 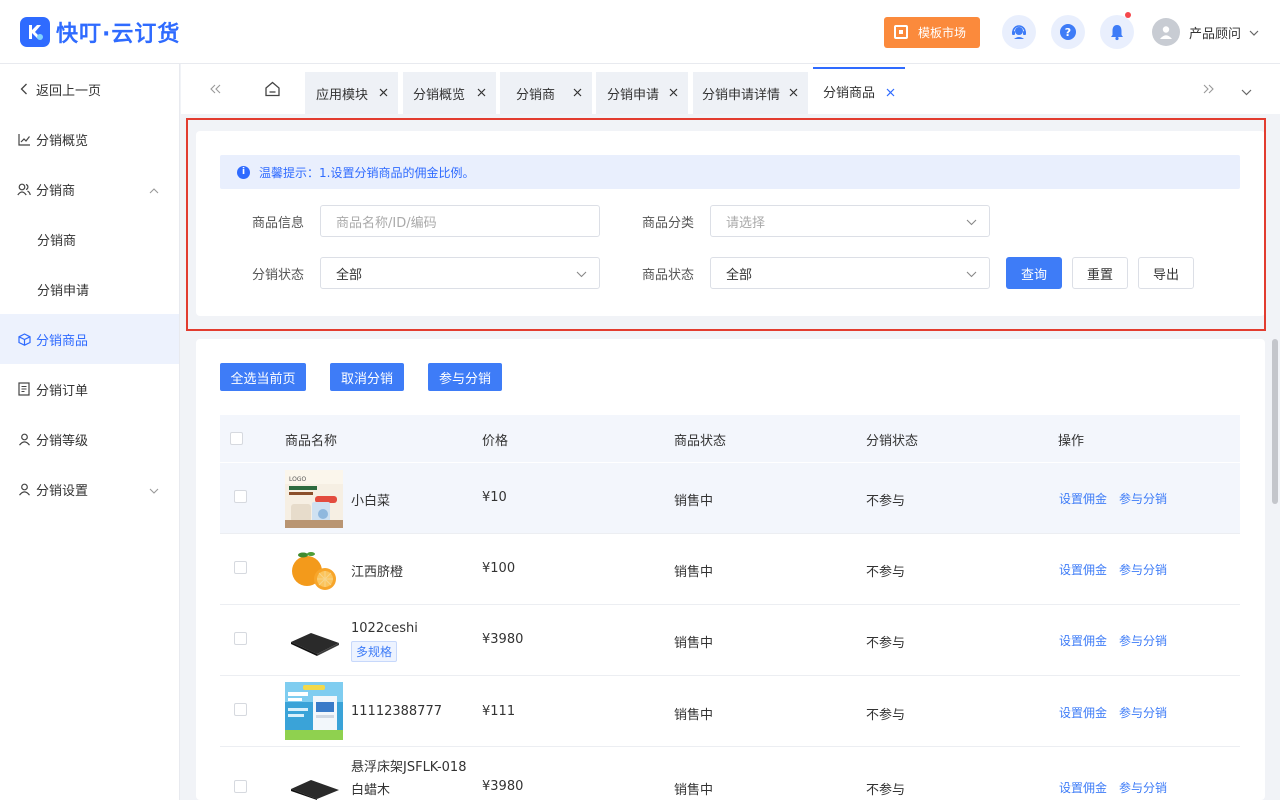 I want to click on category-select: 请选择, so click(x=850, y=221).